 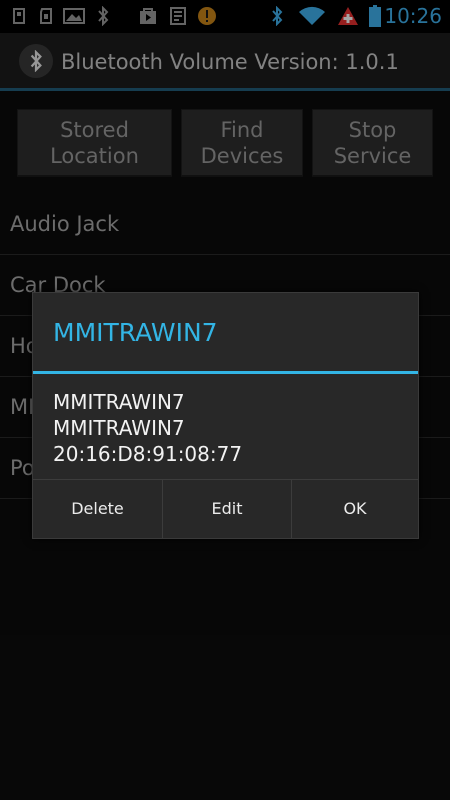 What do you see at coordinates (97, 509) in the screenshot?
I see `delete-button: Delete` at bounding box center [97, 509].